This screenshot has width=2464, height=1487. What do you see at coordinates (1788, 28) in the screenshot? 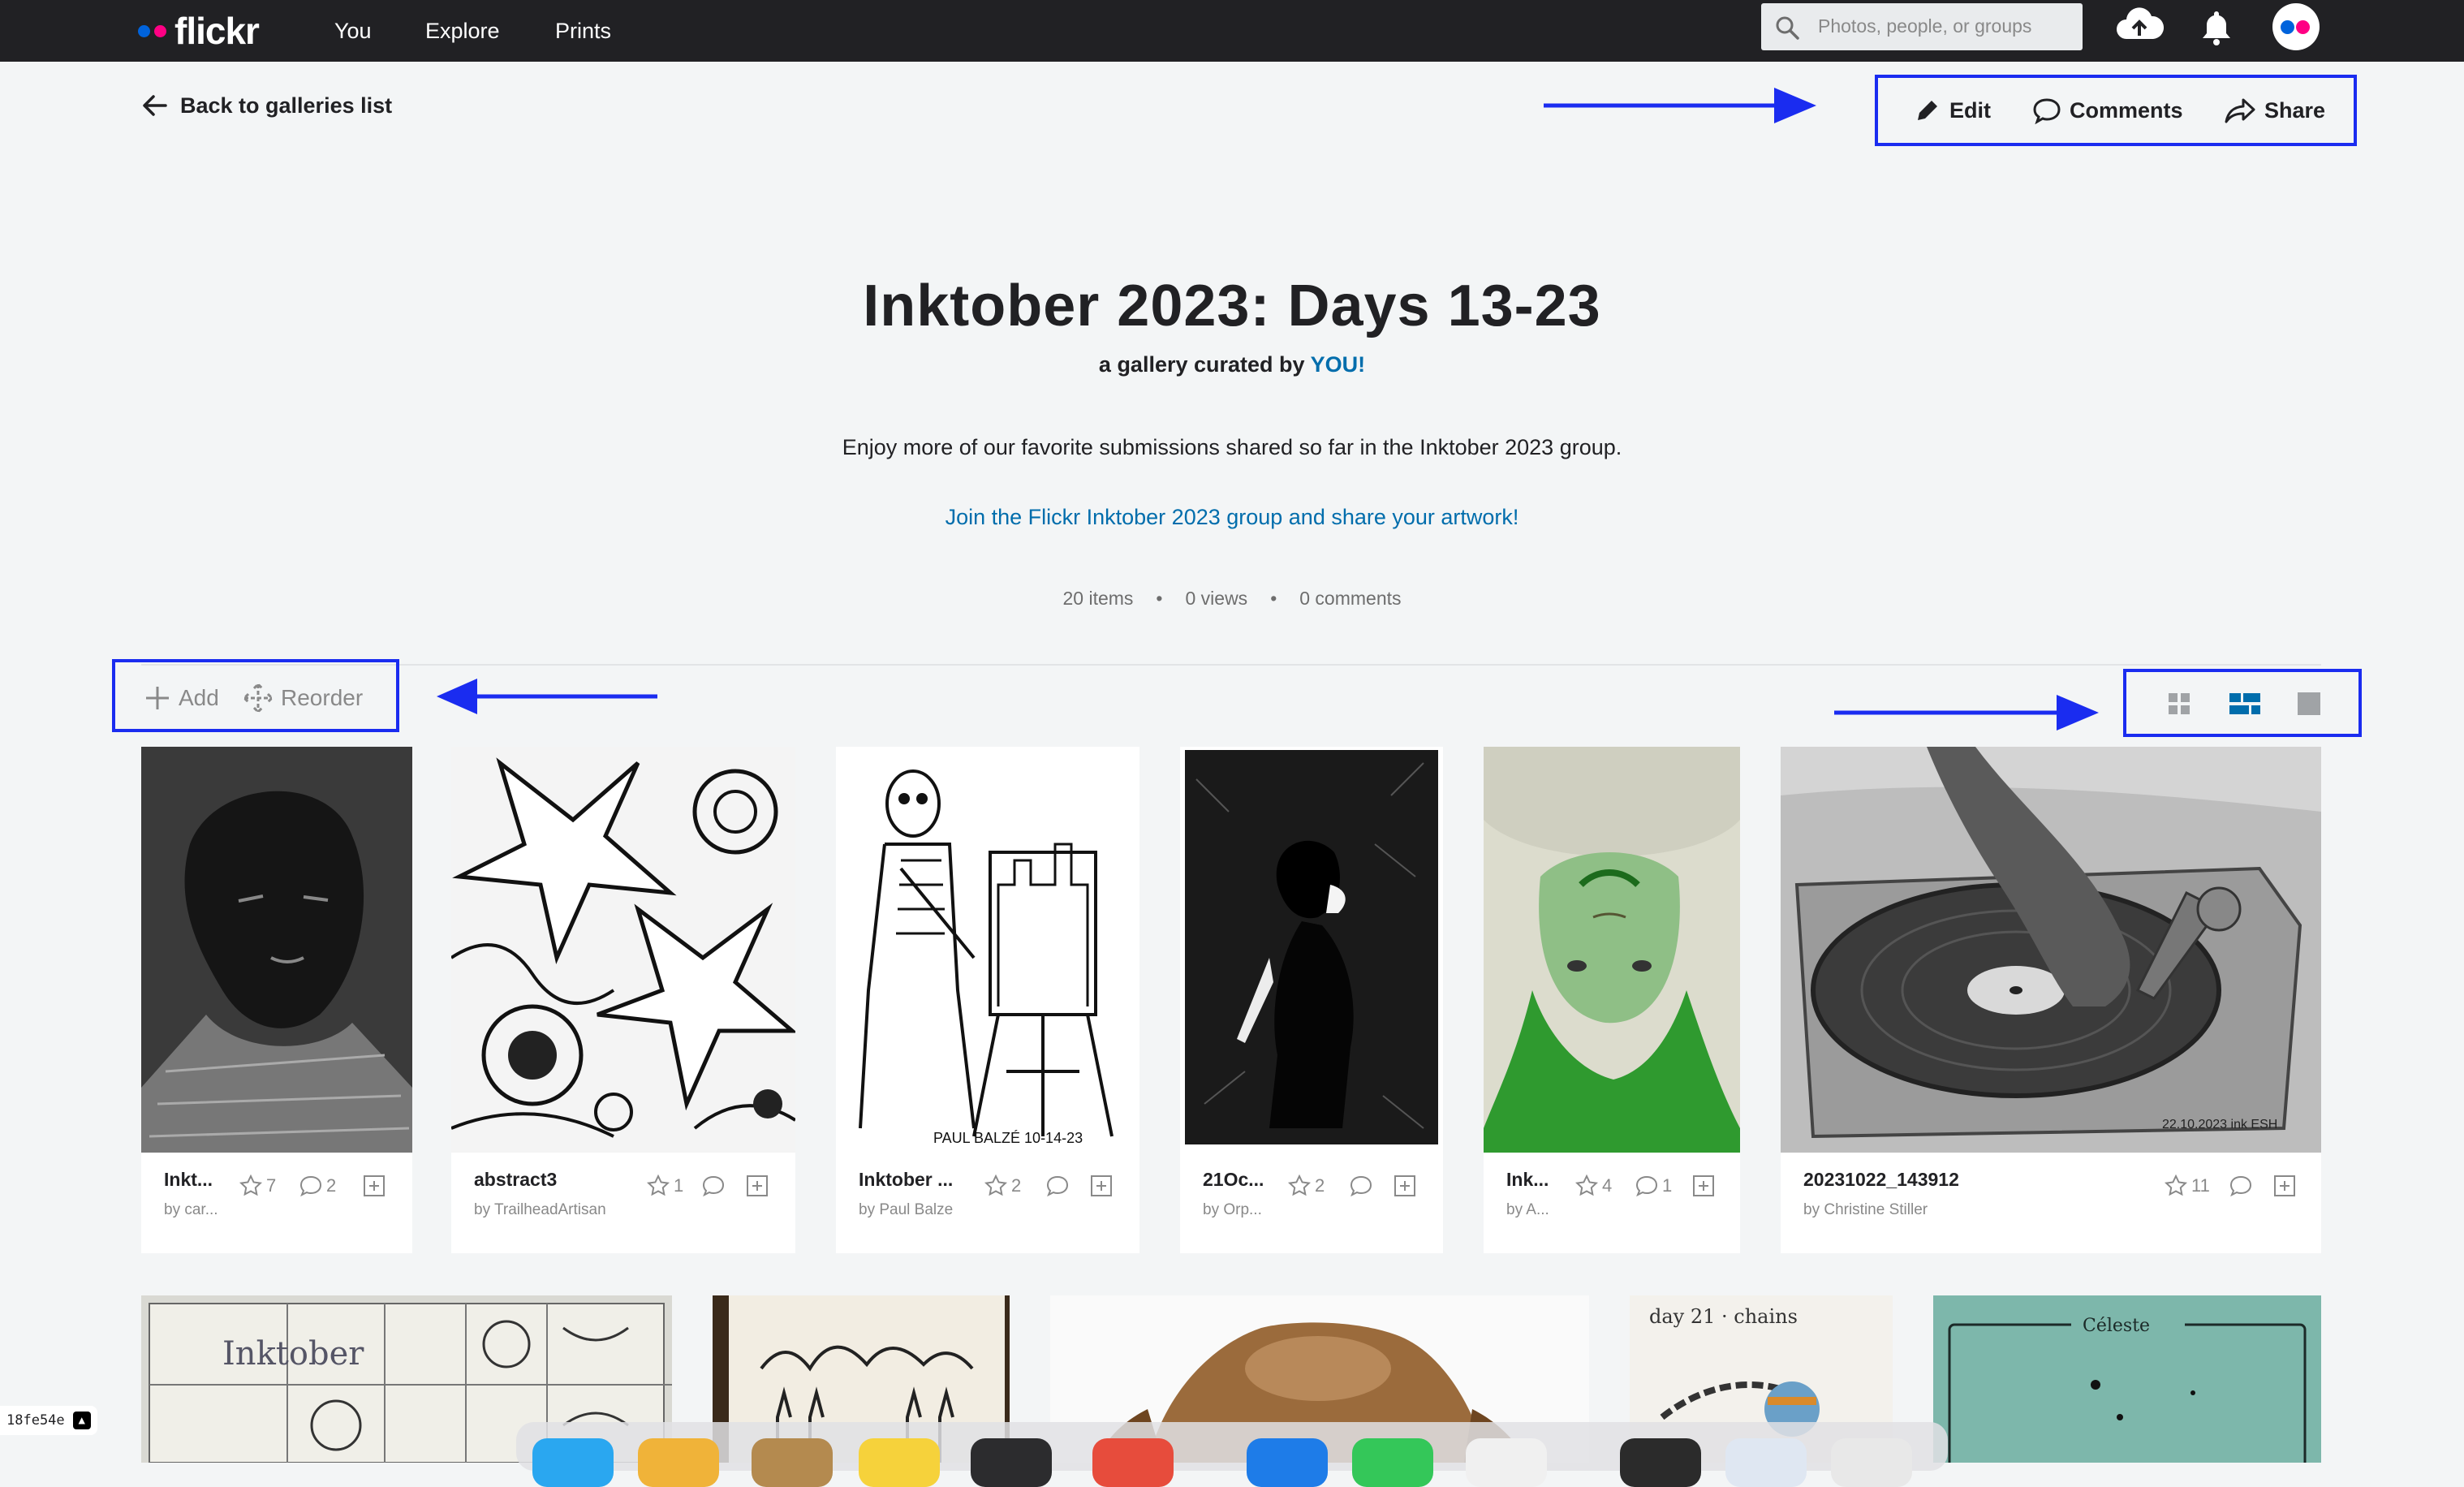
I see `search-icon` at bounding box center [1788, 28].